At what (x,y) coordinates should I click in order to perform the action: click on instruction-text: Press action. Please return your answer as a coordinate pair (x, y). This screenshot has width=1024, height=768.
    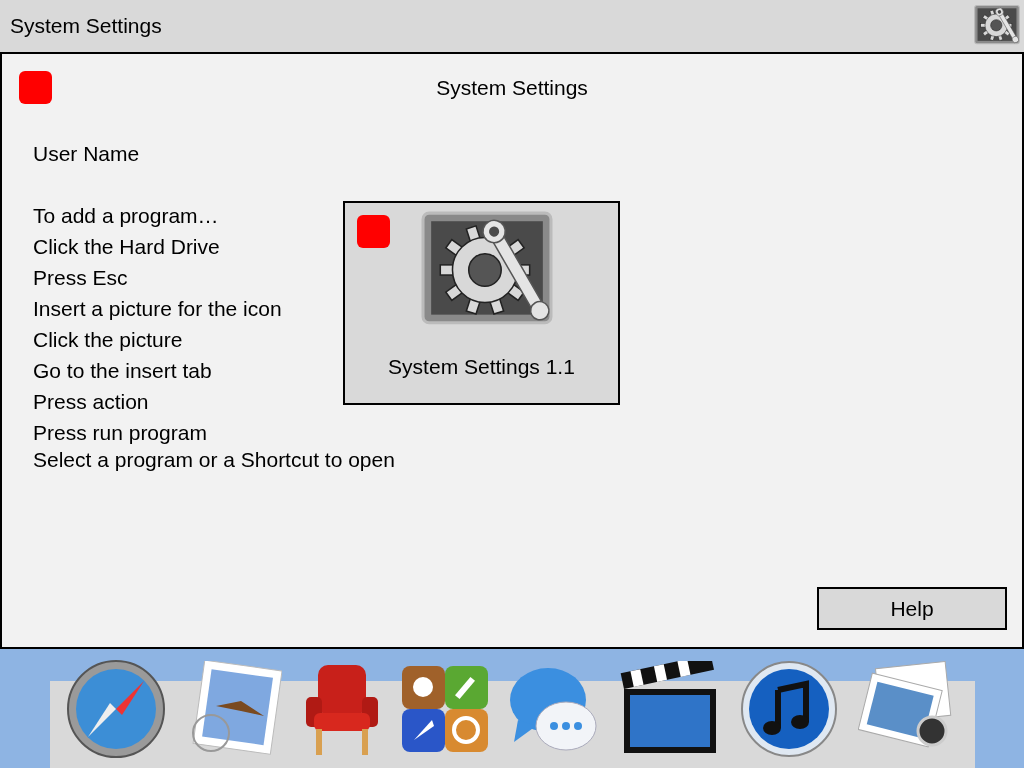
    Looking at the image, I should click on (91, 402).